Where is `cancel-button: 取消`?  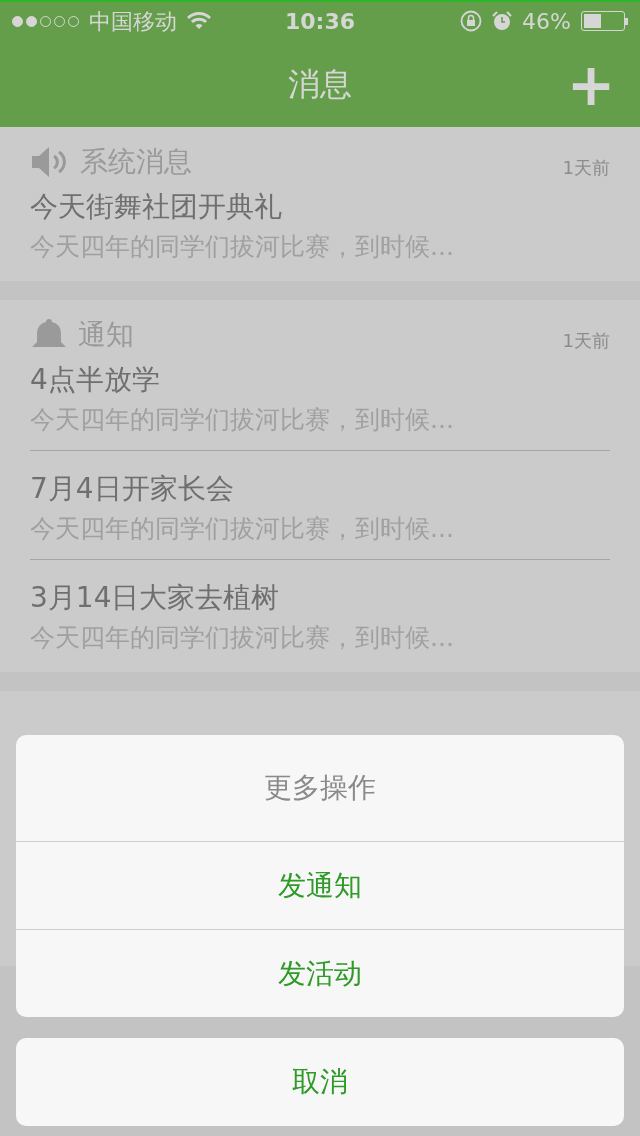 cancel-button: 取消 is located at coordinates (320, 1082).